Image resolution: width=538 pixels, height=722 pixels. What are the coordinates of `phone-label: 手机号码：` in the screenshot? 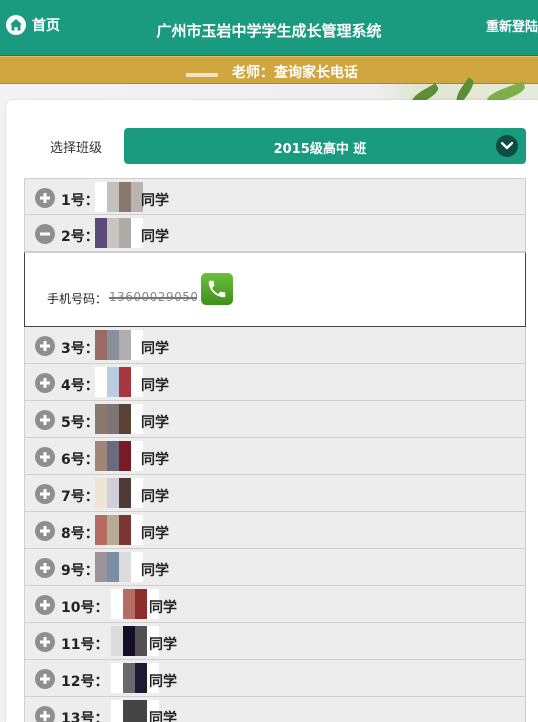 It's located at (77, 299).